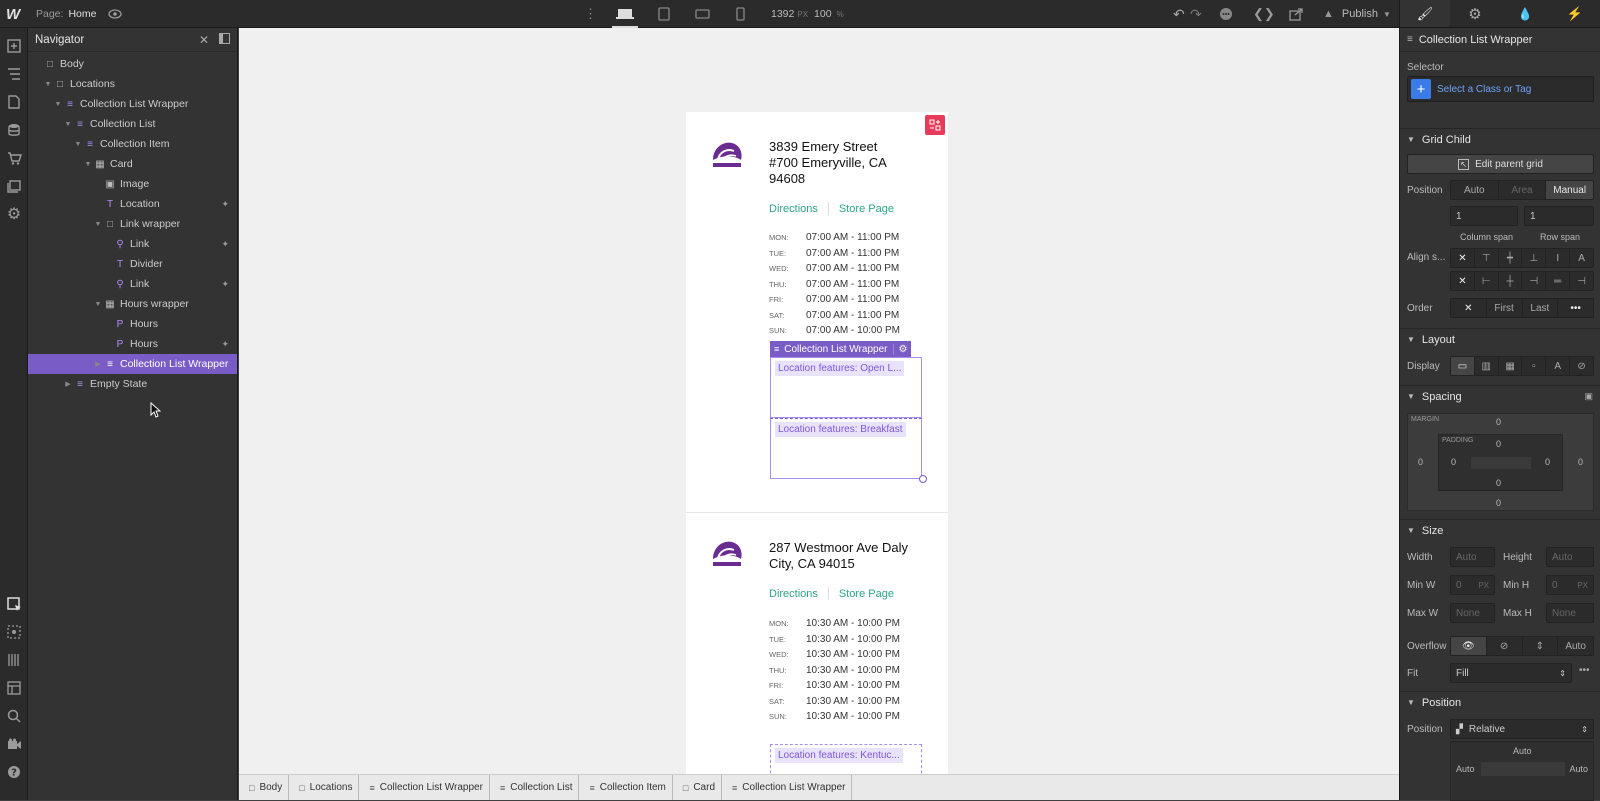 Image resolution: width=1600 pixels, height=801 pixels. What do you see at coordinates (1475, 13) in the screenshot?
I see `element-settings-icon: ⚙` at bounding box center [1475, 13].